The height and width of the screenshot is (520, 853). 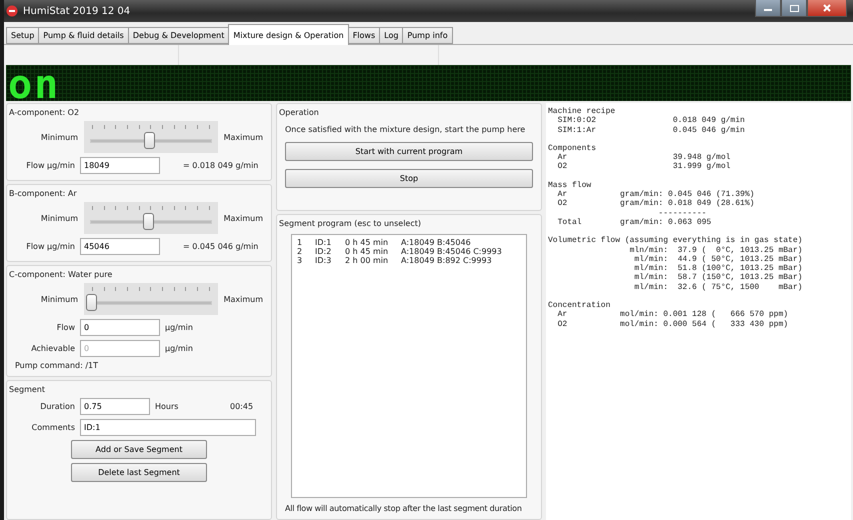 What do you see at coordinates (168, 427) in the screenshot?
I see `comments-field: ID:1` at bounding box center [168, 427].